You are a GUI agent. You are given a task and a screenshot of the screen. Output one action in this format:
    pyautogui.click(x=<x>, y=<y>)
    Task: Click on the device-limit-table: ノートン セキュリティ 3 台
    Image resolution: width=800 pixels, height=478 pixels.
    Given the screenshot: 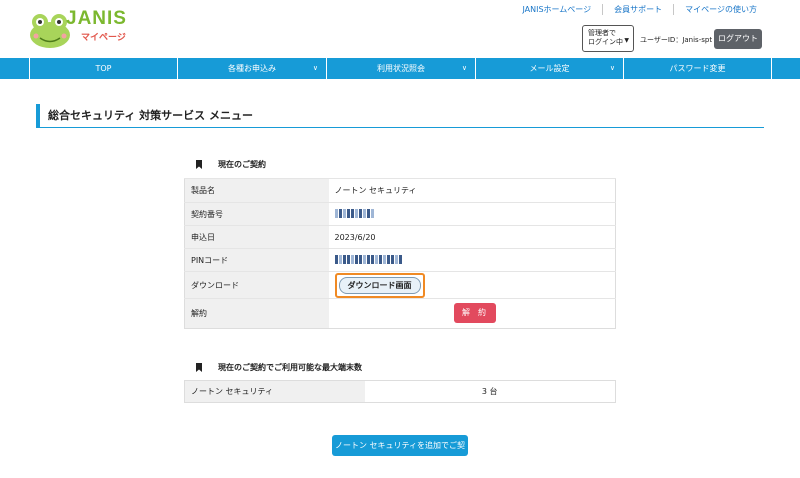 What is the action you would take?
    pyautogui.click(x=400, y=391)
    